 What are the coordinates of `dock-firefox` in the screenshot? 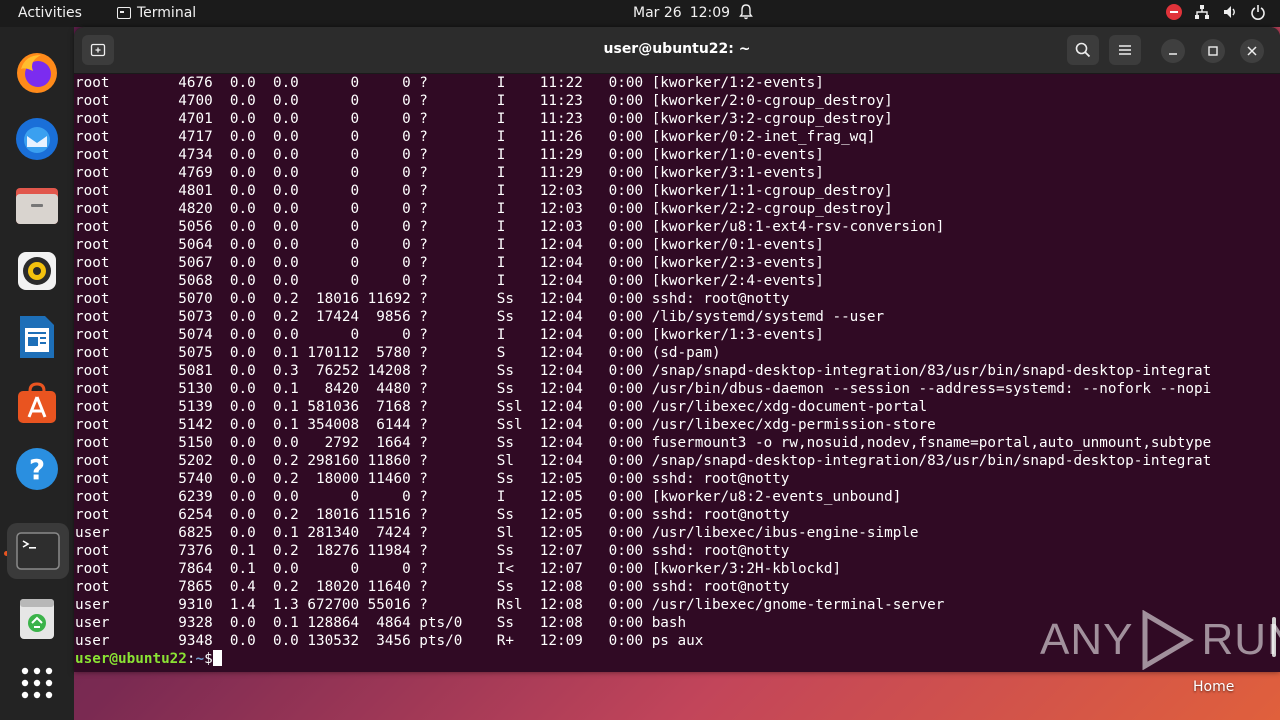 It's located at (37, 73).